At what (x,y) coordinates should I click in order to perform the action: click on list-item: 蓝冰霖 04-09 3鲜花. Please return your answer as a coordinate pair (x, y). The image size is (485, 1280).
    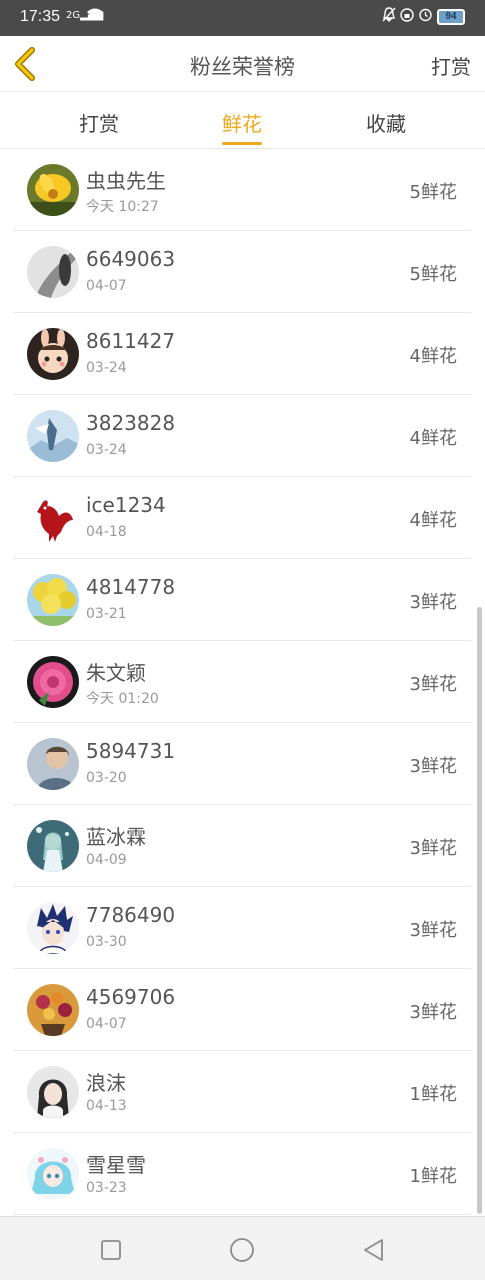
    Looking at the image, I should click on (242, 846).